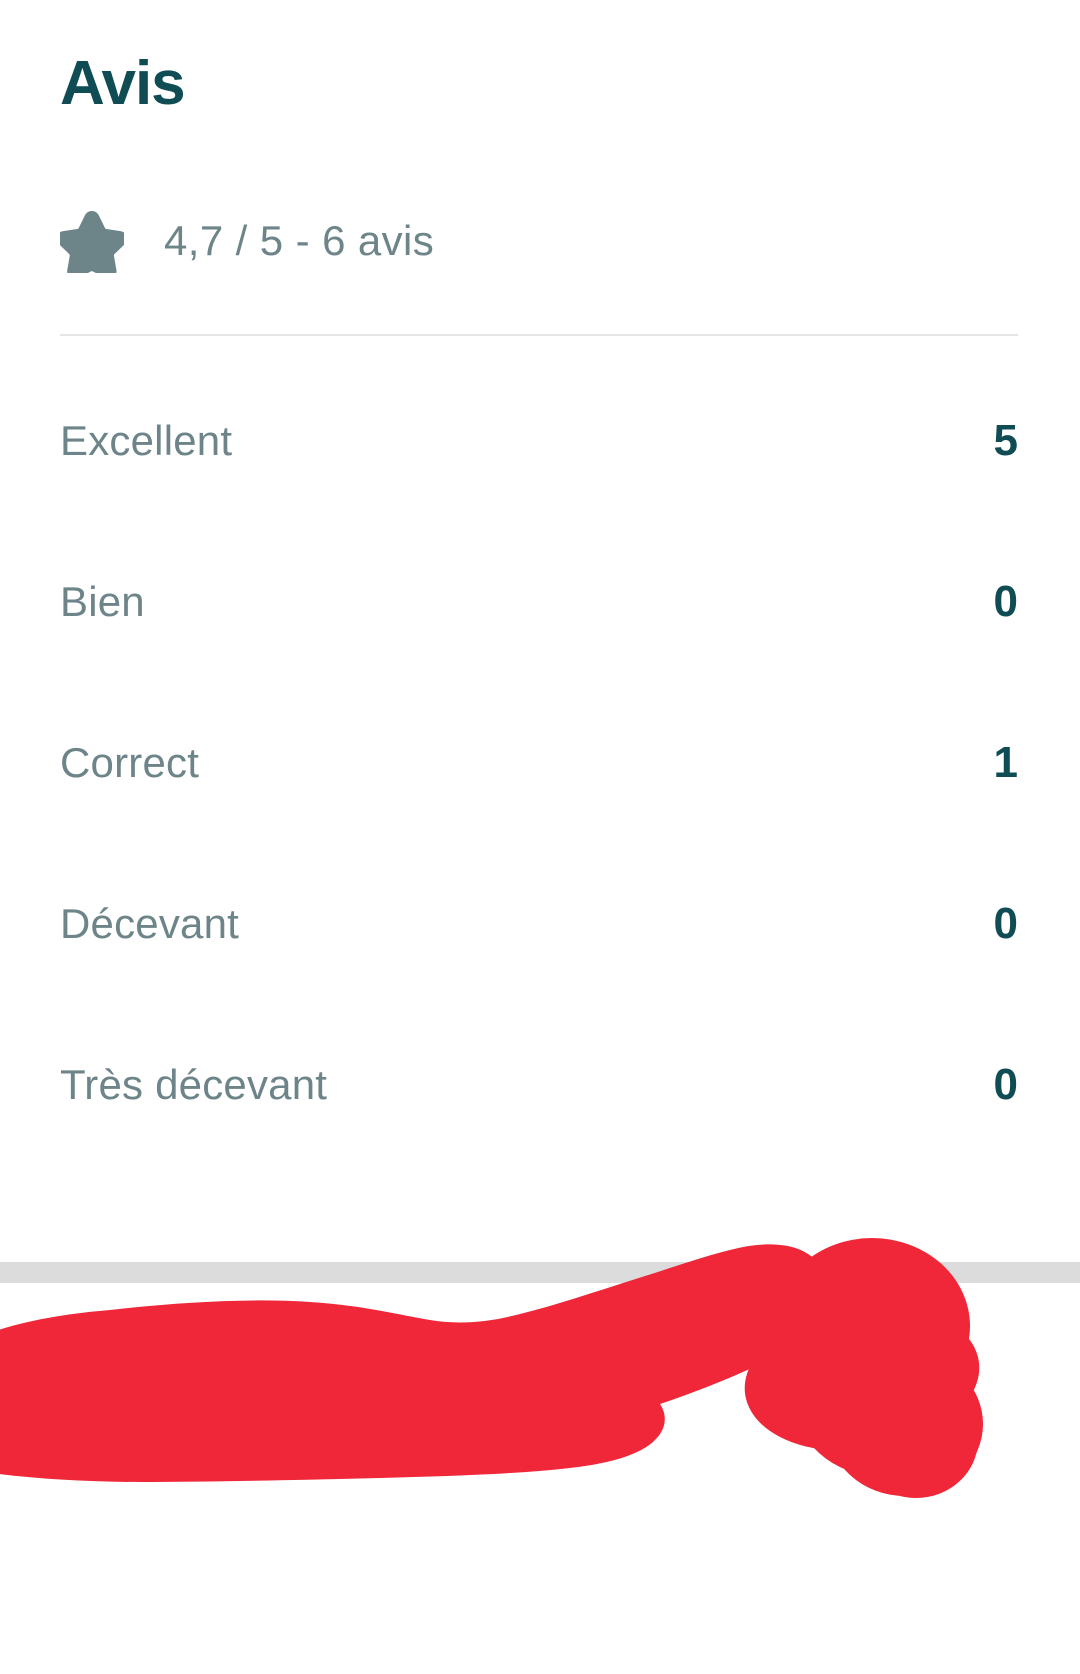 This screenshot has width=1080, height=1674. Describe the element at coordinates (150, 923) in the screenshot. I see `breakdown-label: Décevant` at that location.